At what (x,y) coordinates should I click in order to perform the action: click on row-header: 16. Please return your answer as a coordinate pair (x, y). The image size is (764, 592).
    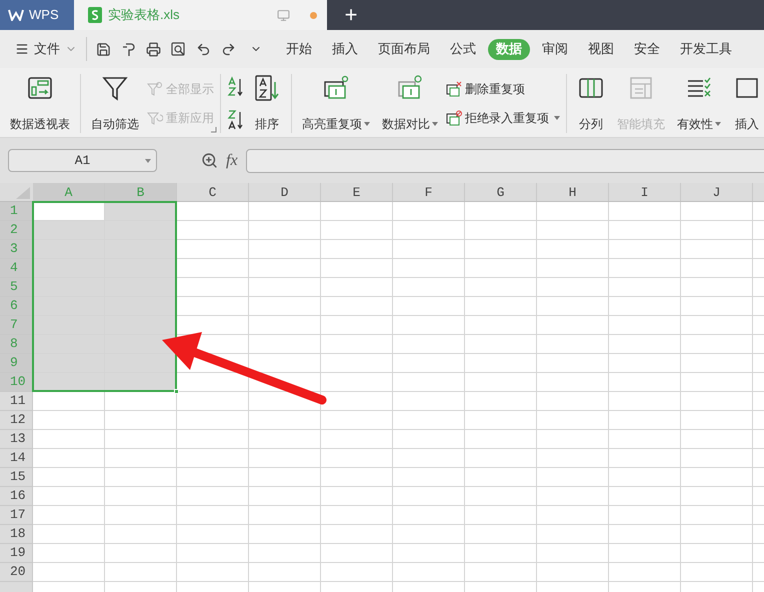
    Looking at the image, I should click on (16, 496).